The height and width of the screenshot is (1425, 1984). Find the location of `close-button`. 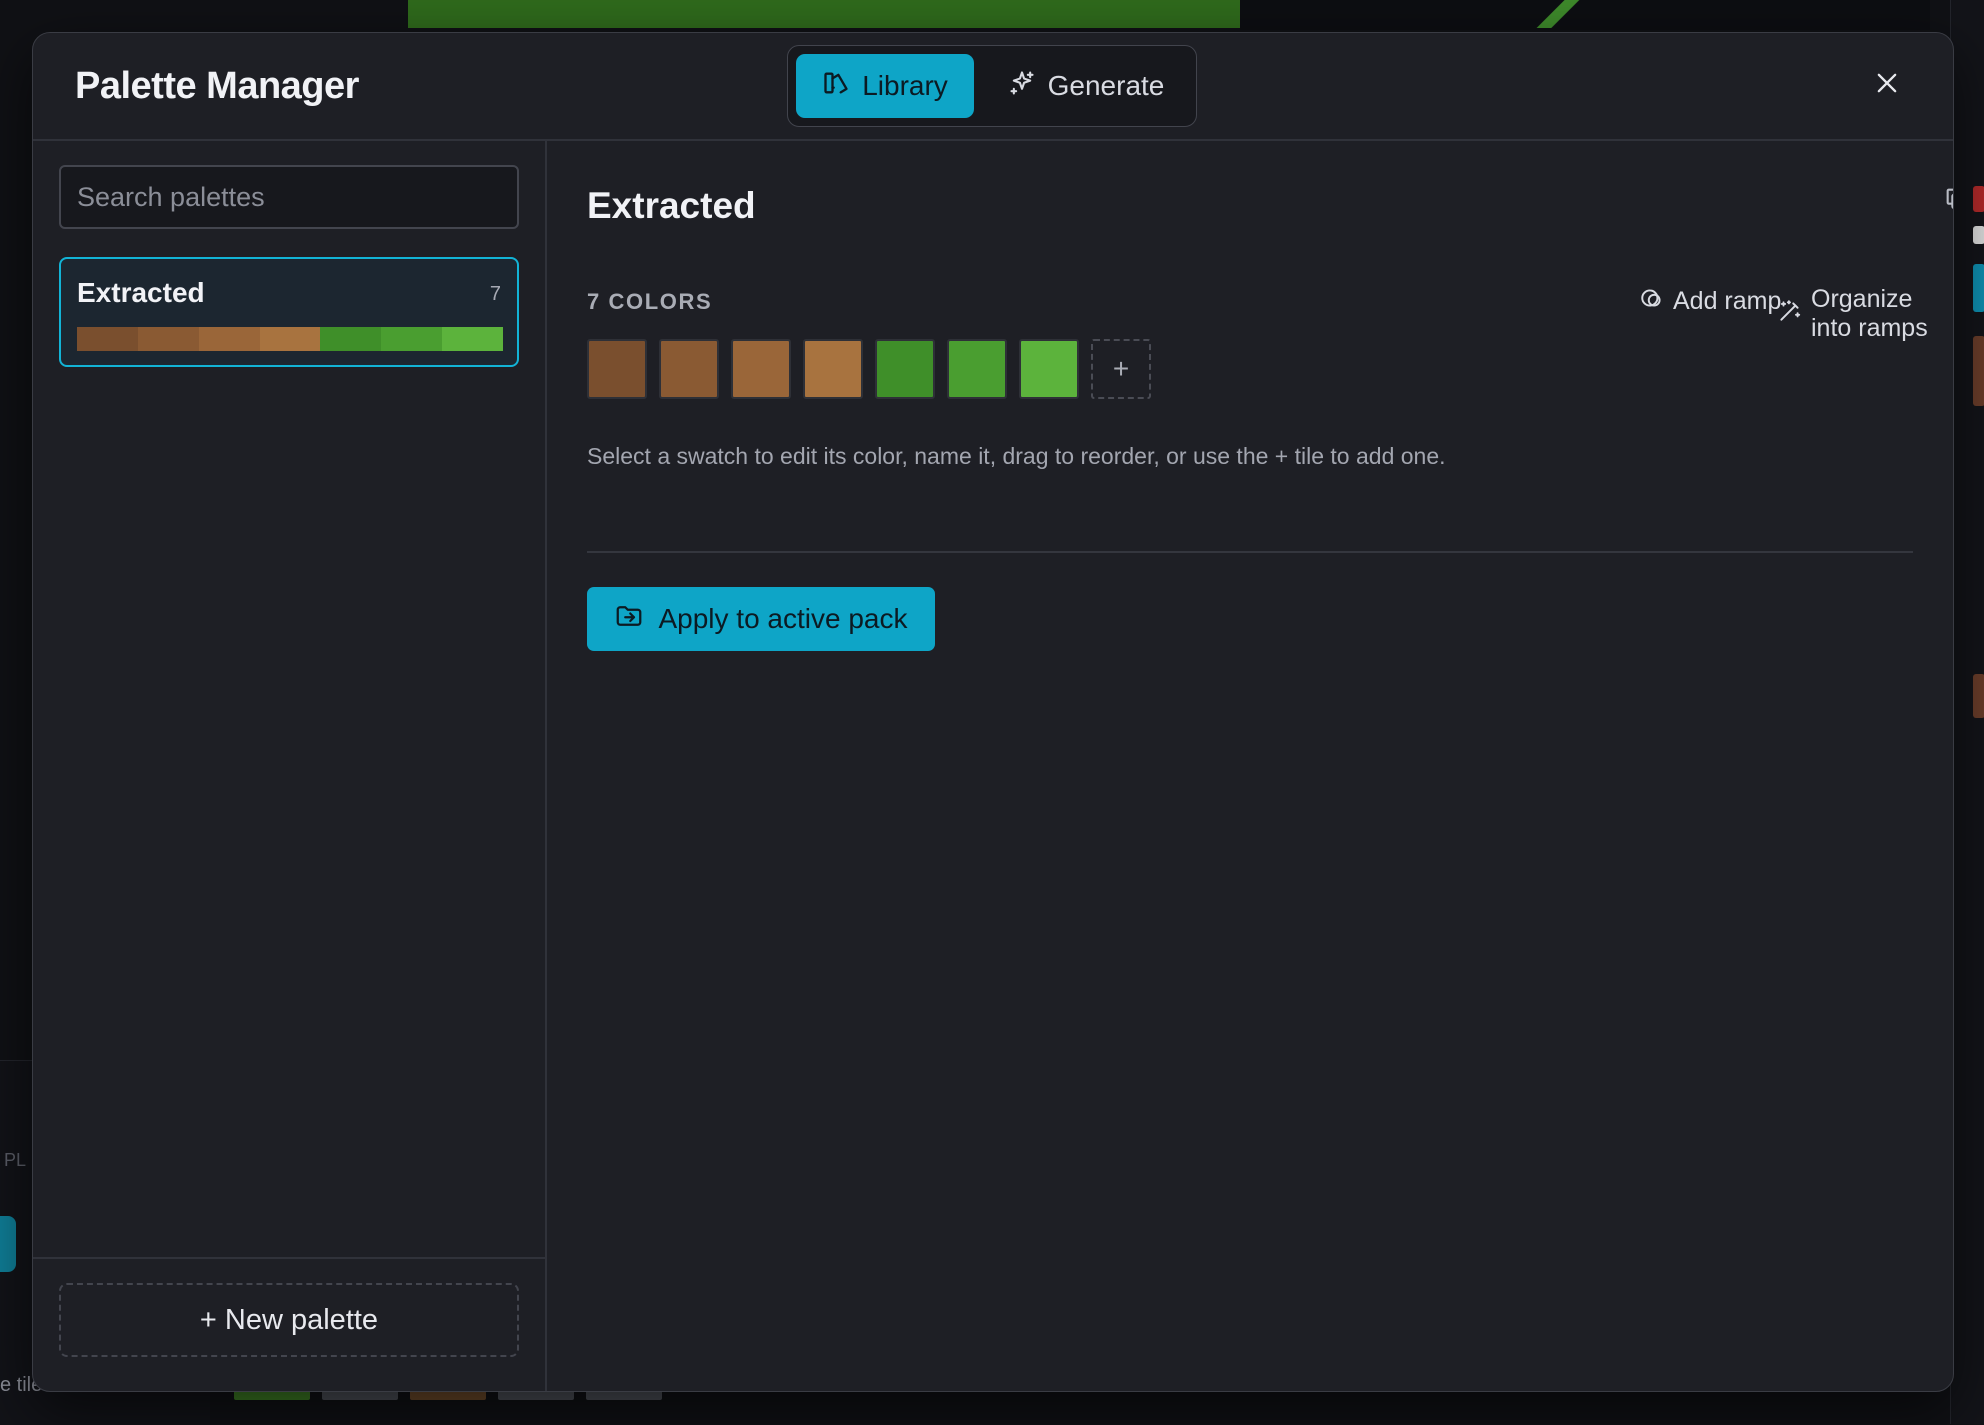

close-button is located at coordinates (1887, 85).